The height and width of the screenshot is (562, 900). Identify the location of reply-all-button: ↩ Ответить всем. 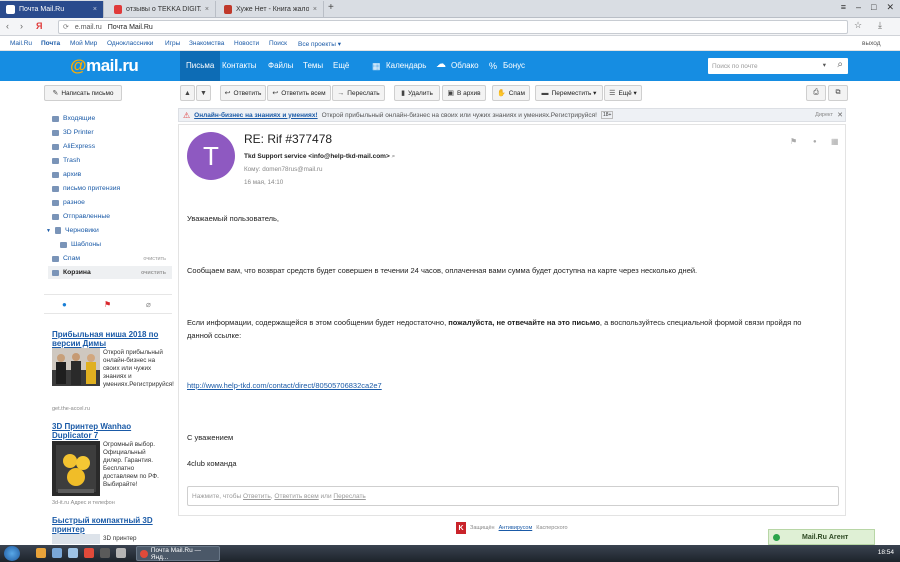
(299, 93).